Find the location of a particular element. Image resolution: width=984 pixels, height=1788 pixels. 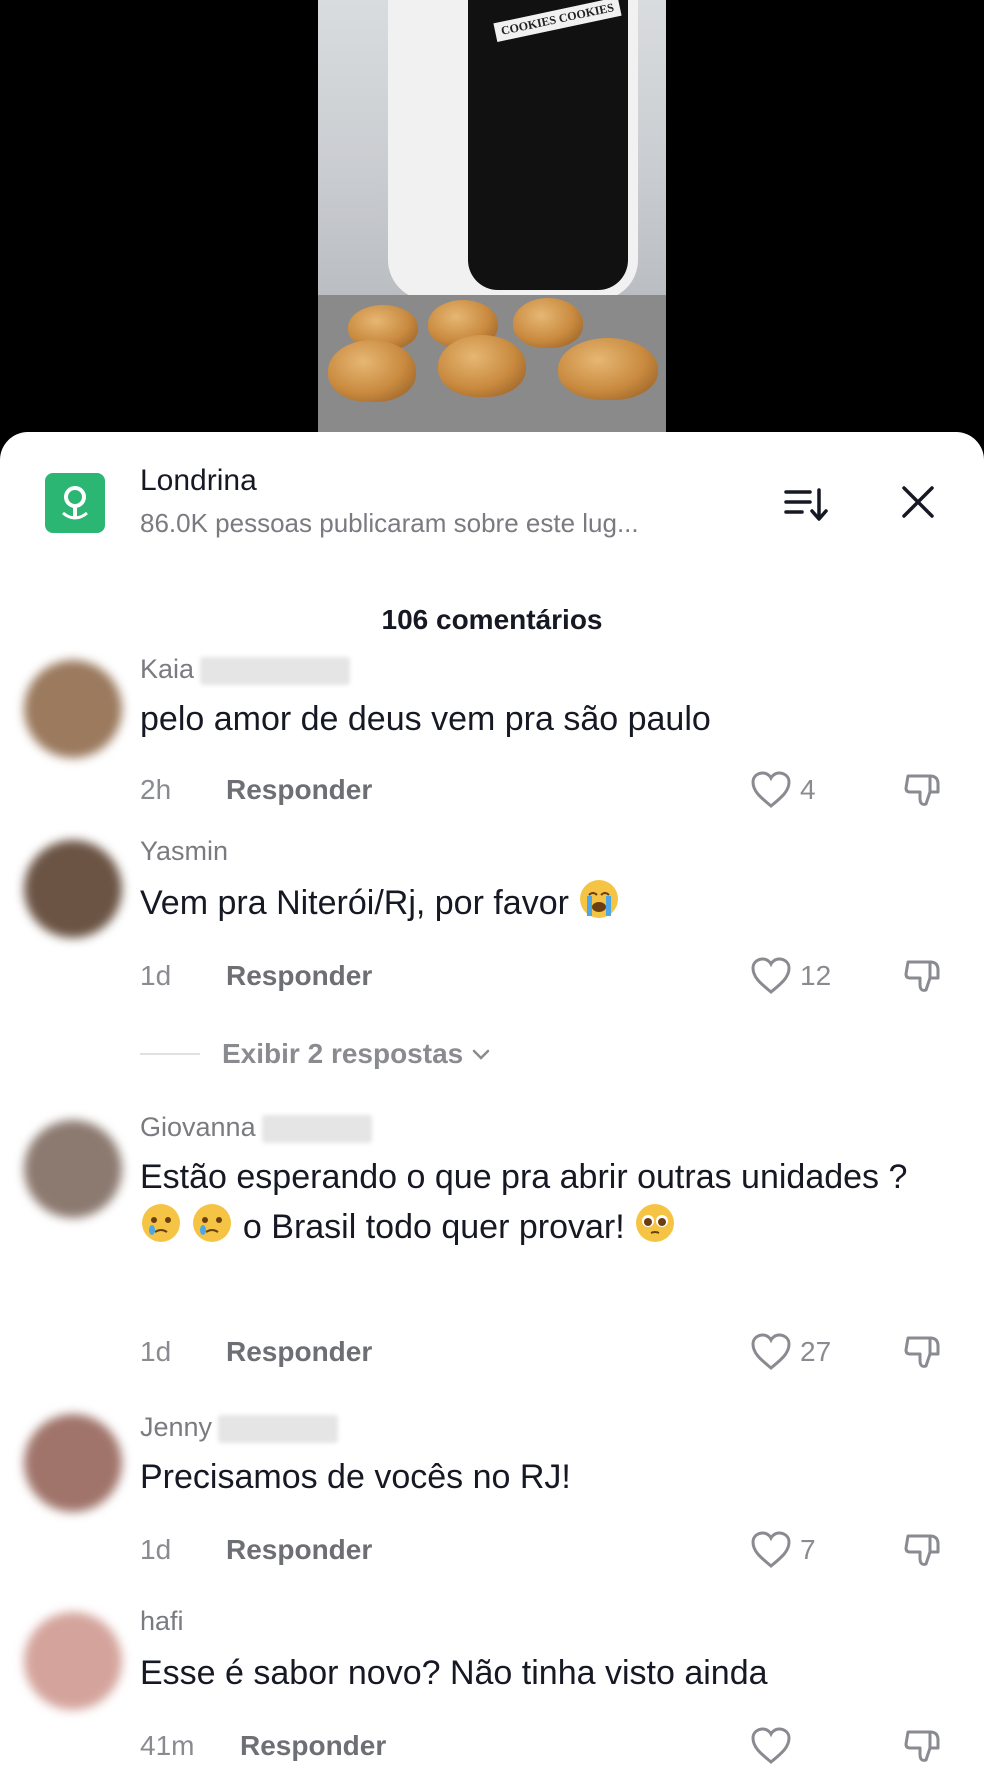

comment-time: 41m is located at coordinates (167, 1745).